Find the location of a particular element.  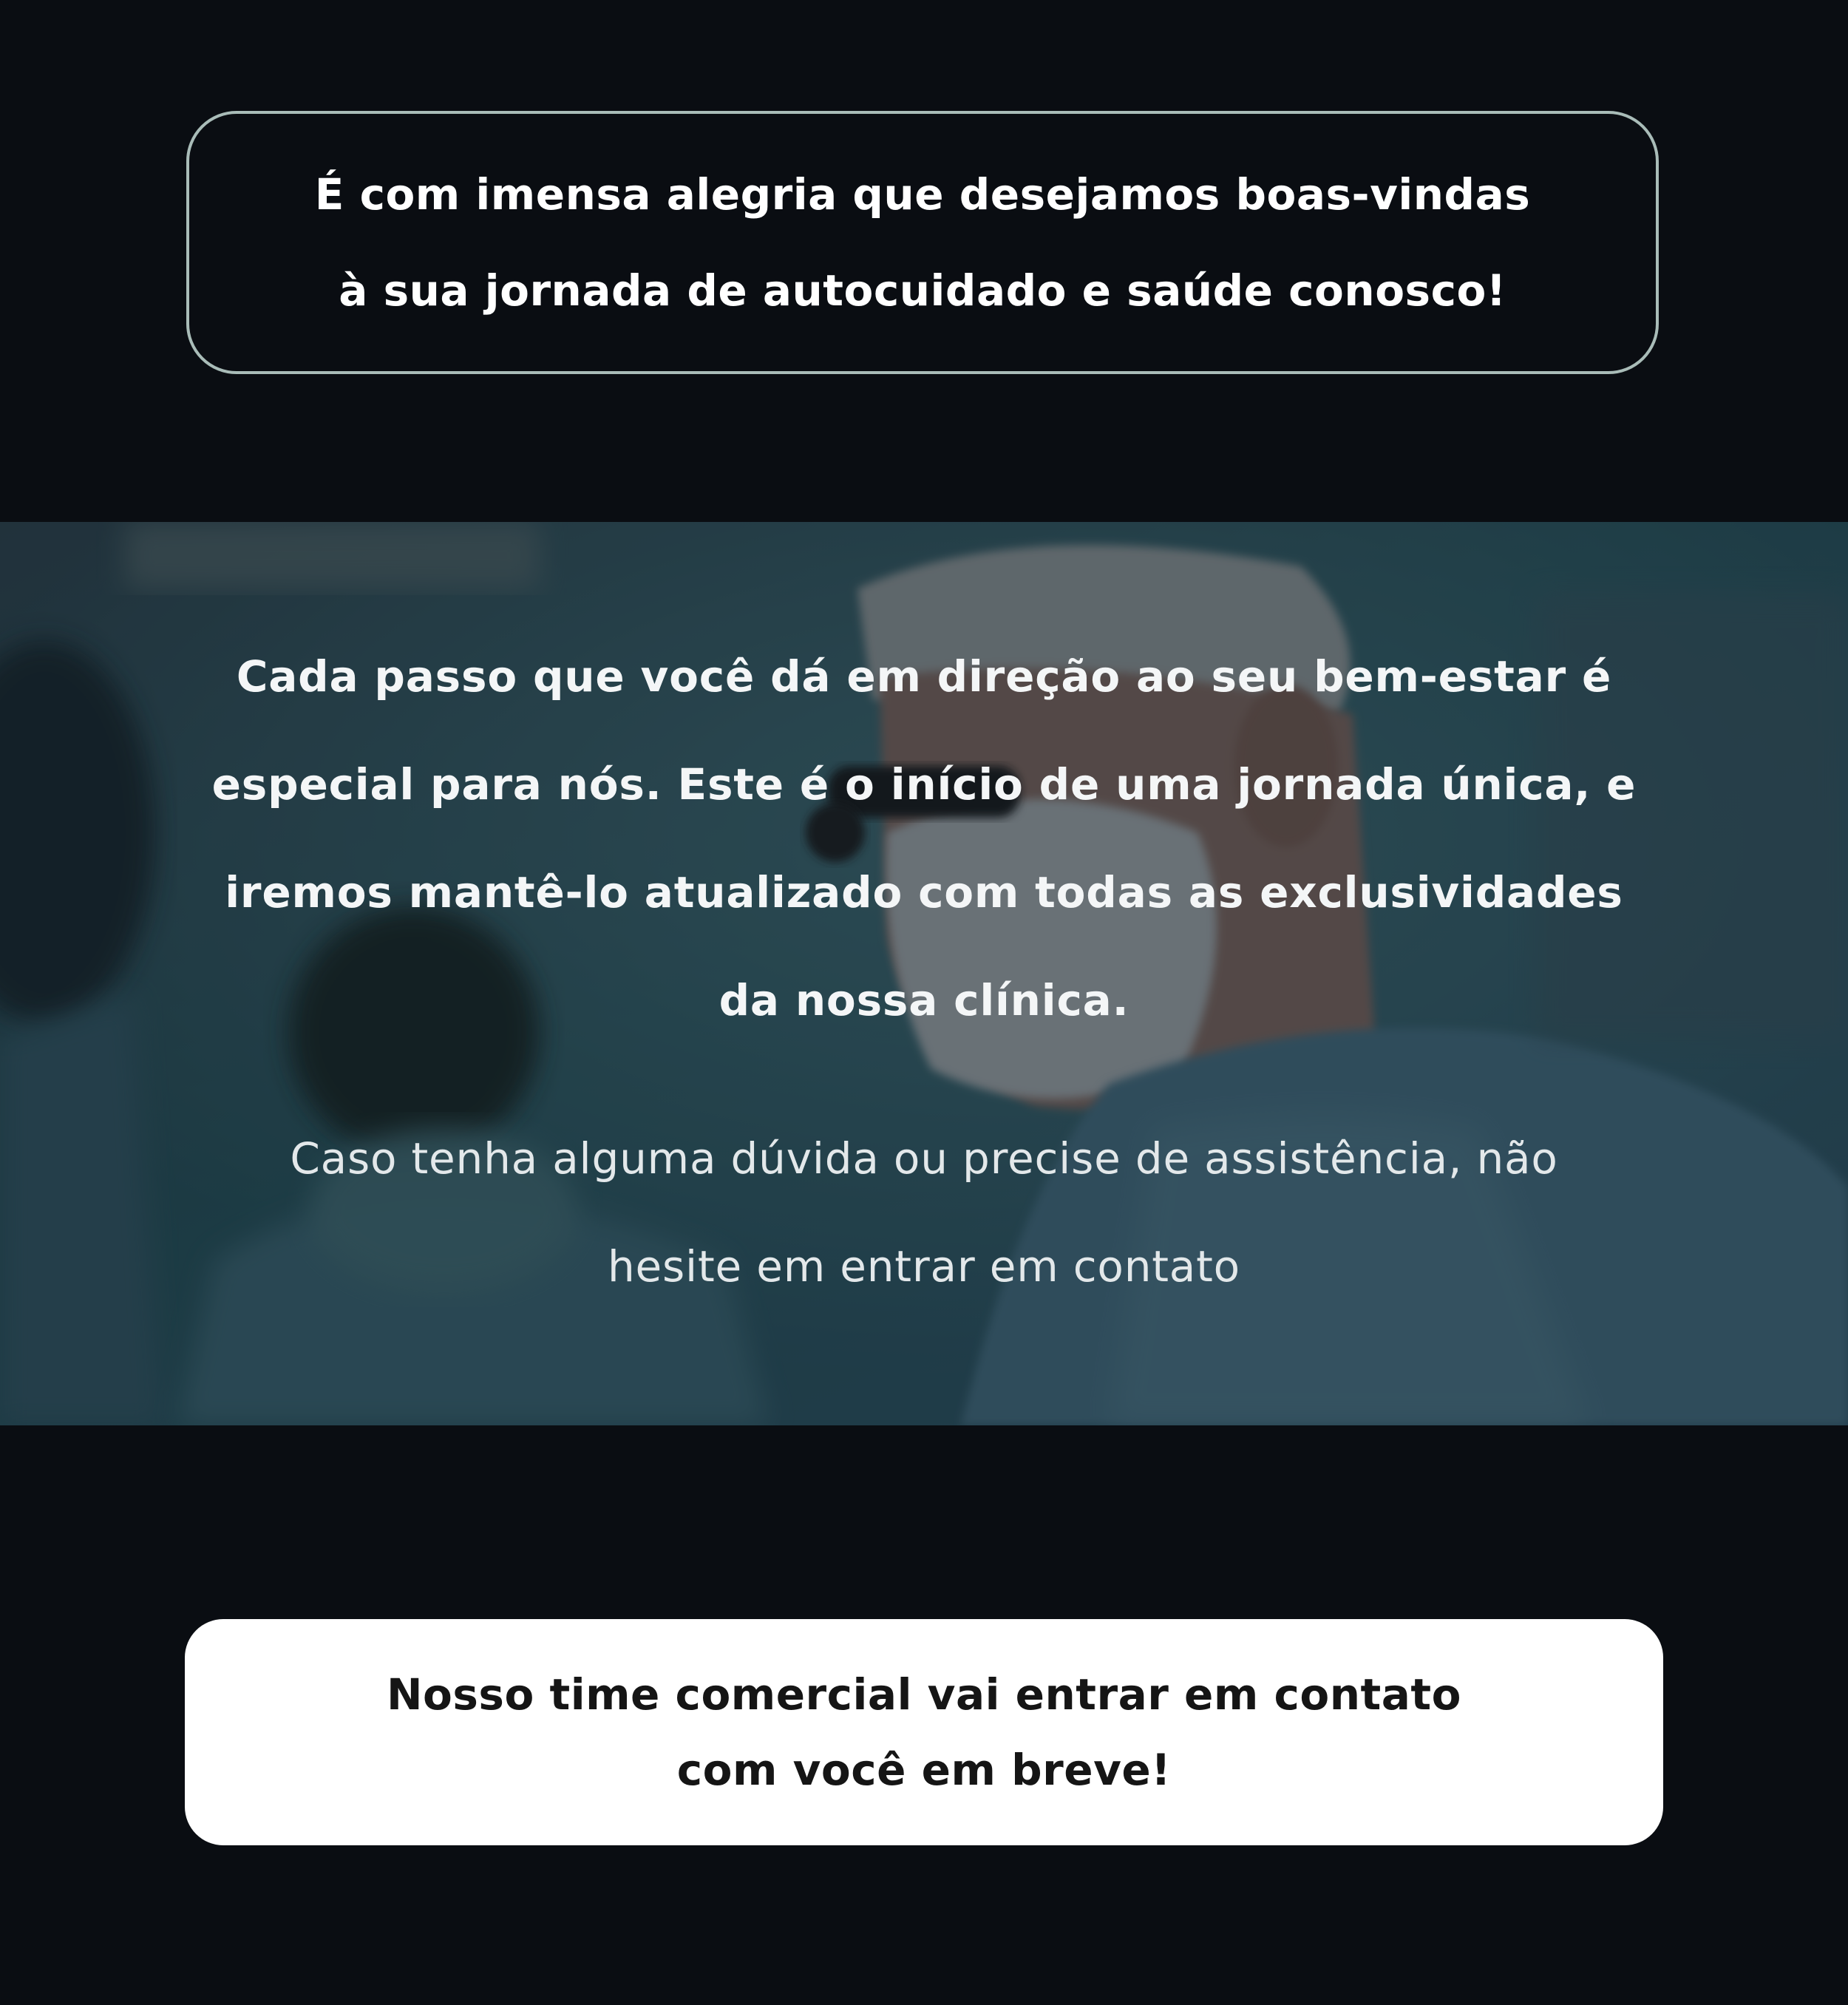

hero-paragraph-line: da nossa clínica. is located at coordinates (924, 1000).